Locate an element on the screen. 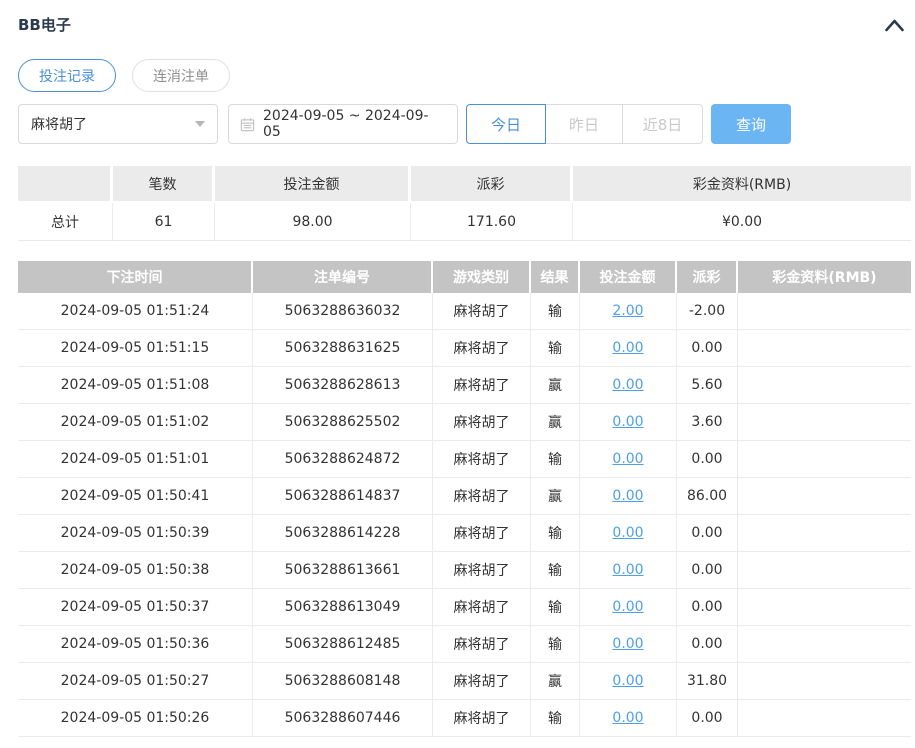  cell-payout: 5.60 is located at coordinates (707, 385).